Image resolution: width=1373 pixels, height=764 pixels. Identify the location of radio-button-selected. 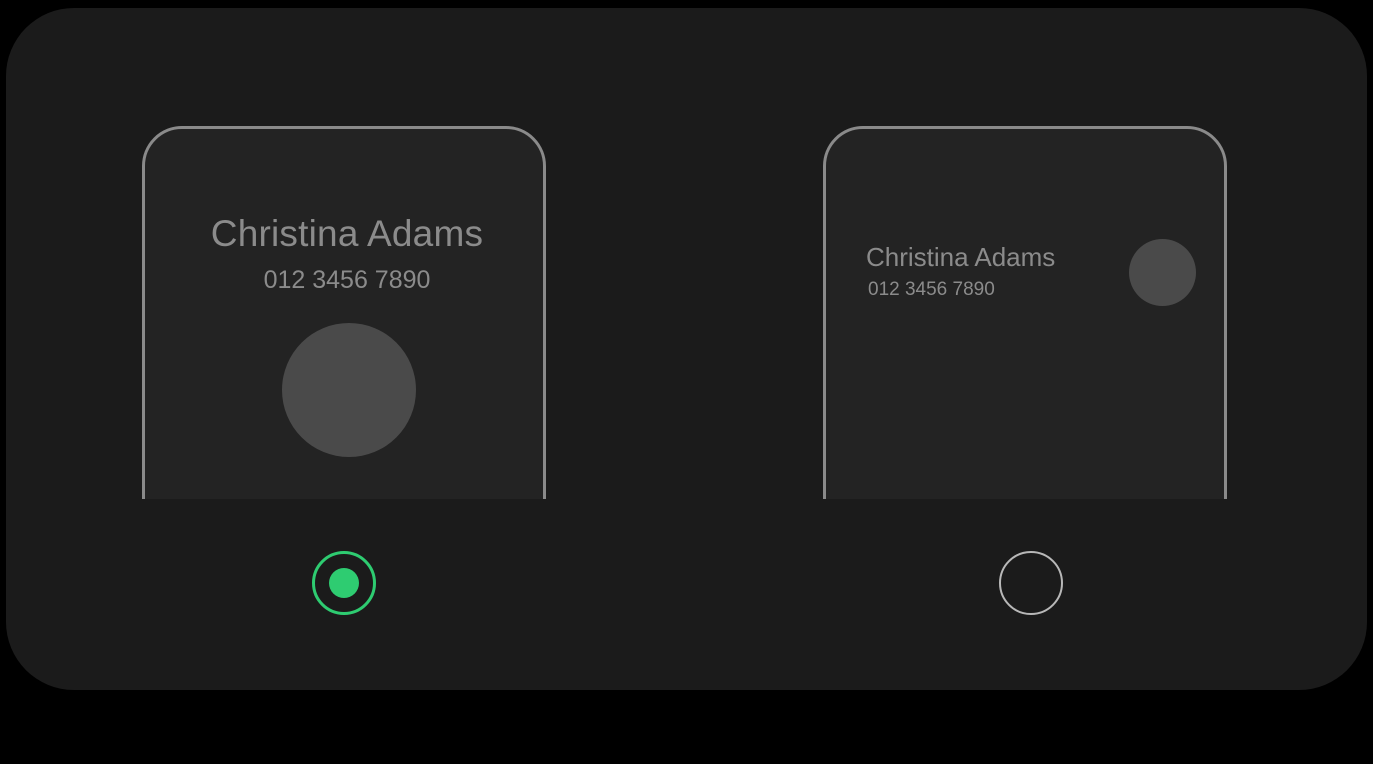
(344, 583).